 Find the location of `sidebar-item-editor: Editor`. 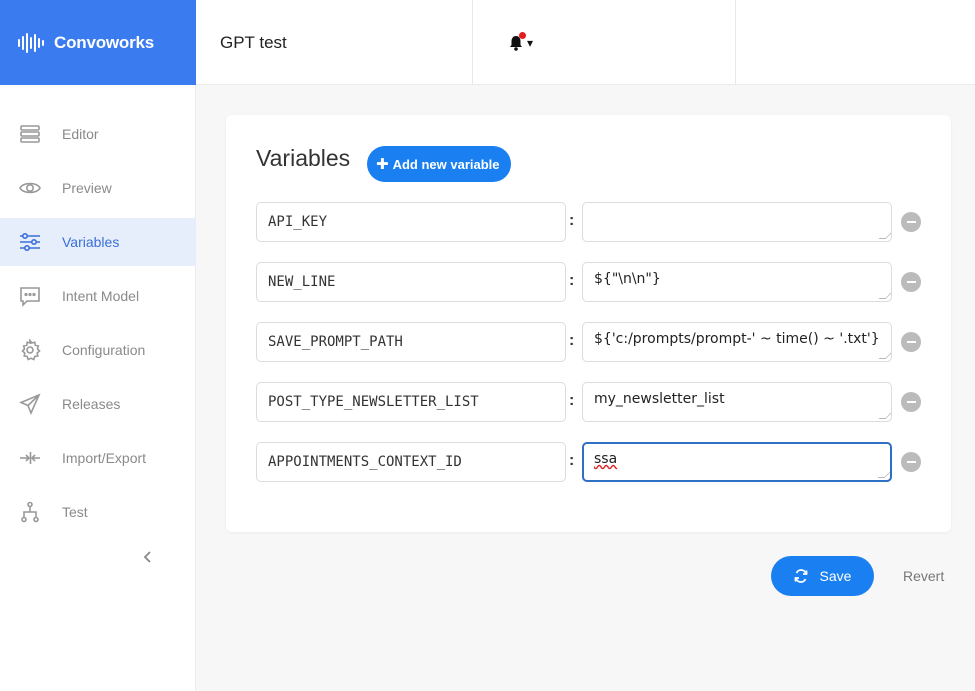

sidebar-item-editor: Editor is located at coordinates (98, 134).